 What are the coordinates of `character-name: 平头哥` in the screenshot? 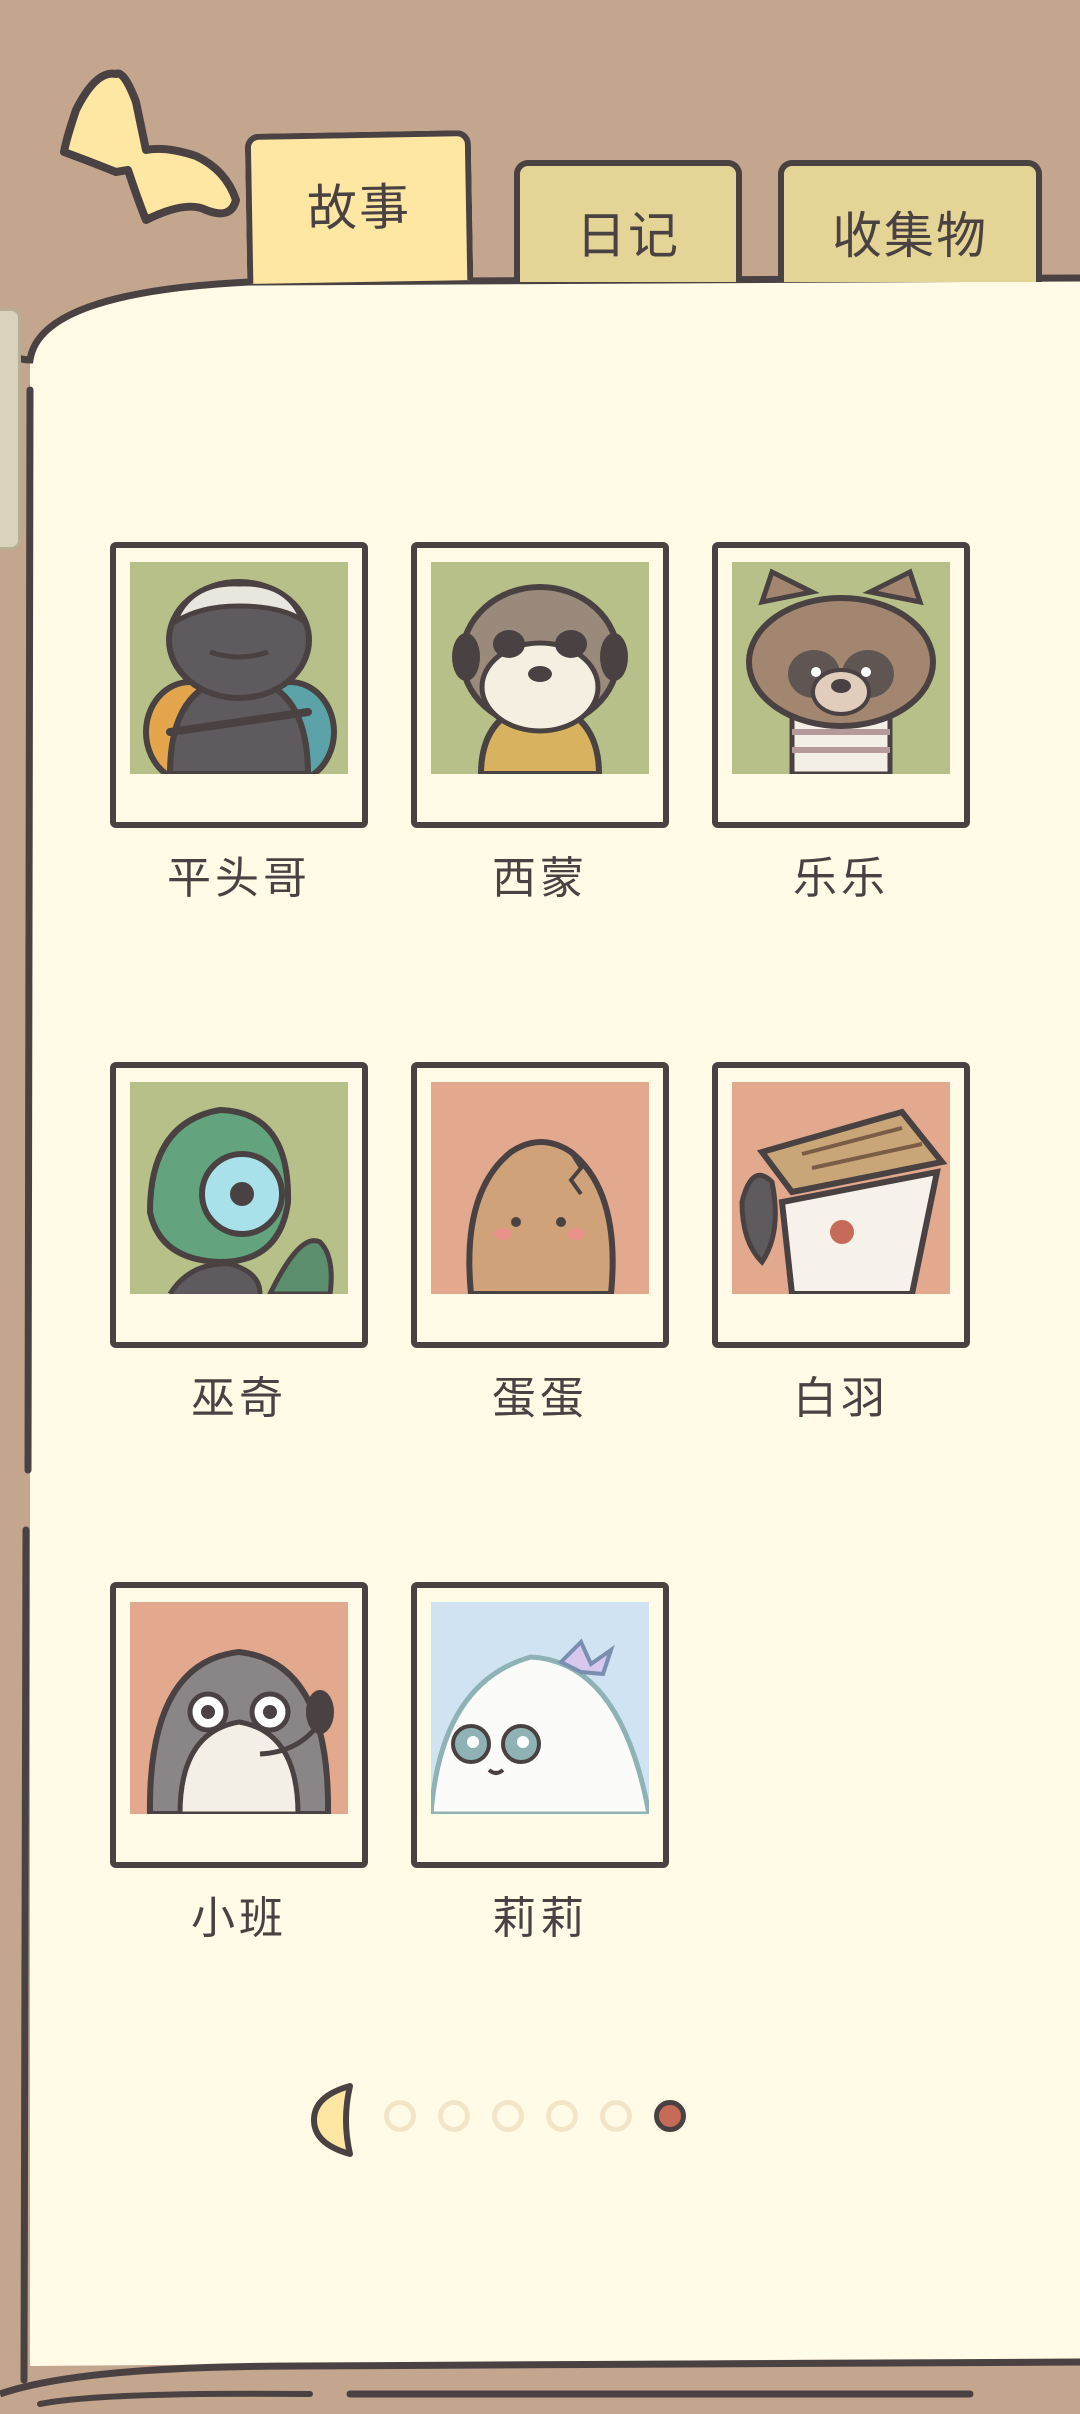 It's located at (239, 878).